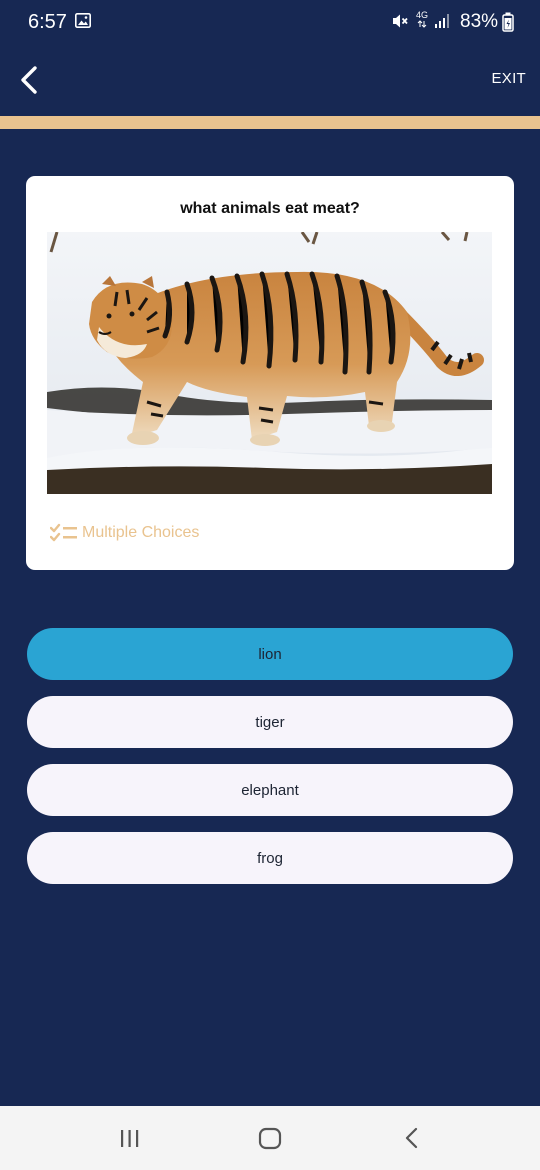 The width and height of the screenshot is (540, 1170). Describe the element at coordinates (270, 722) in the screenshot. I see `answer-option: tiger` at that location.